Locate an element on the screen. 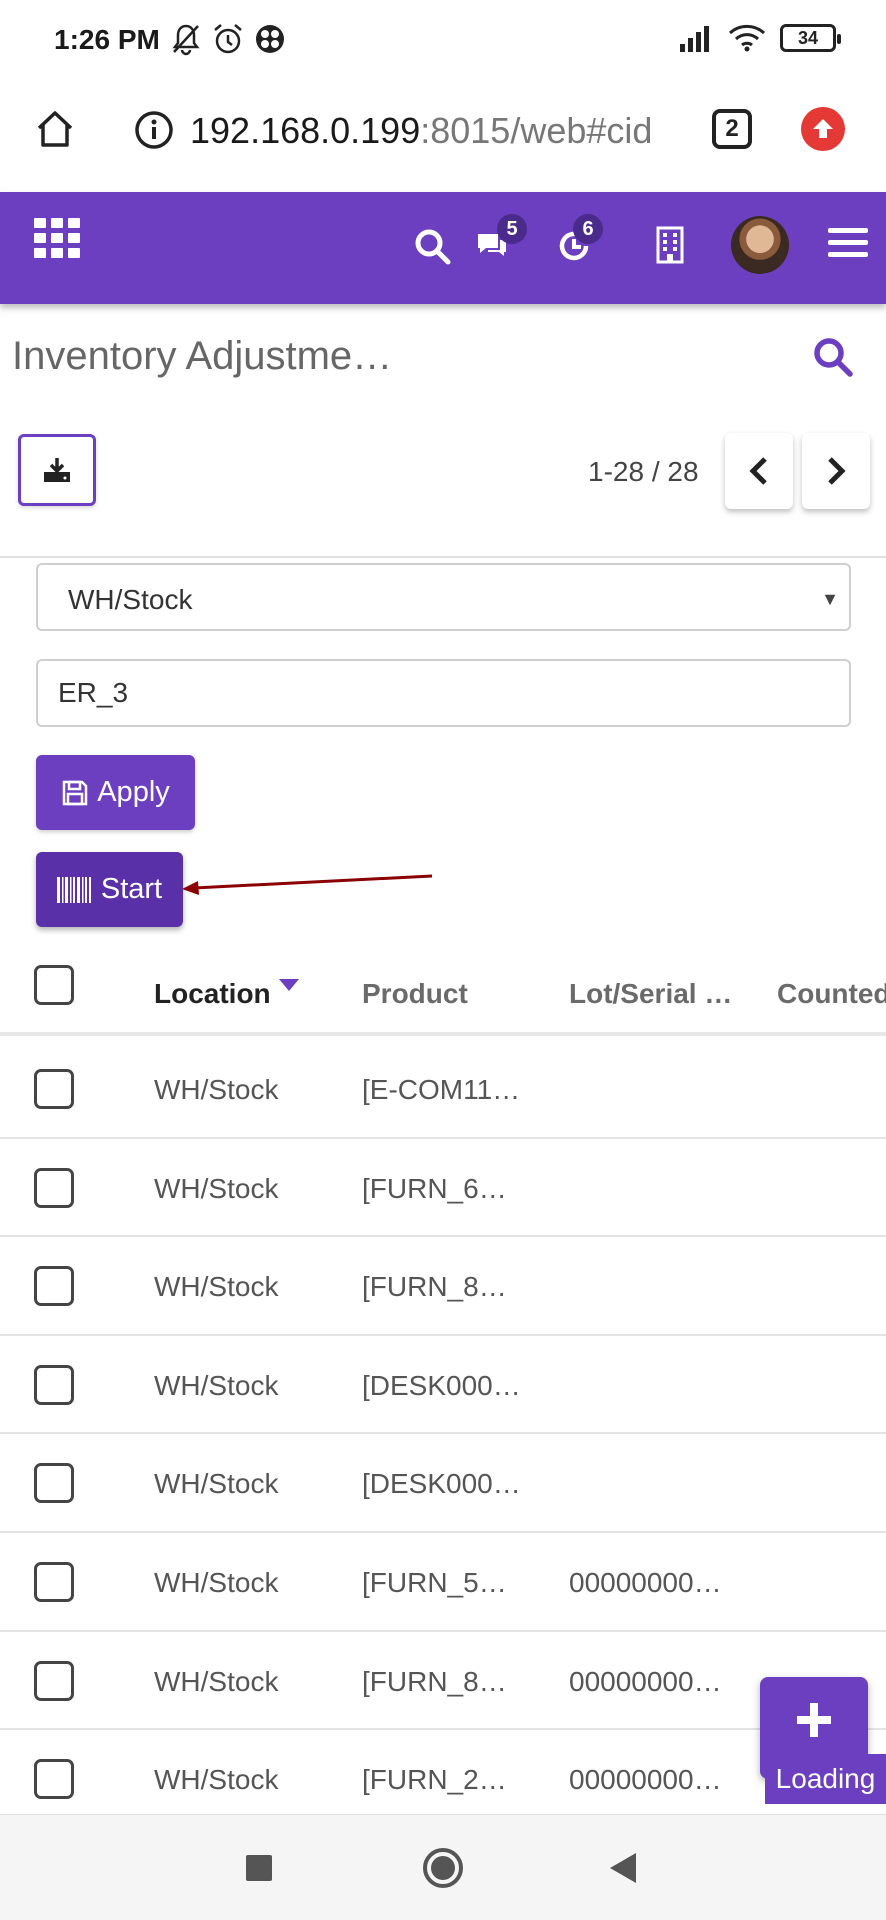 The image size is (886, 1920). chevron-right-icon is located at coordinates (837, 471).